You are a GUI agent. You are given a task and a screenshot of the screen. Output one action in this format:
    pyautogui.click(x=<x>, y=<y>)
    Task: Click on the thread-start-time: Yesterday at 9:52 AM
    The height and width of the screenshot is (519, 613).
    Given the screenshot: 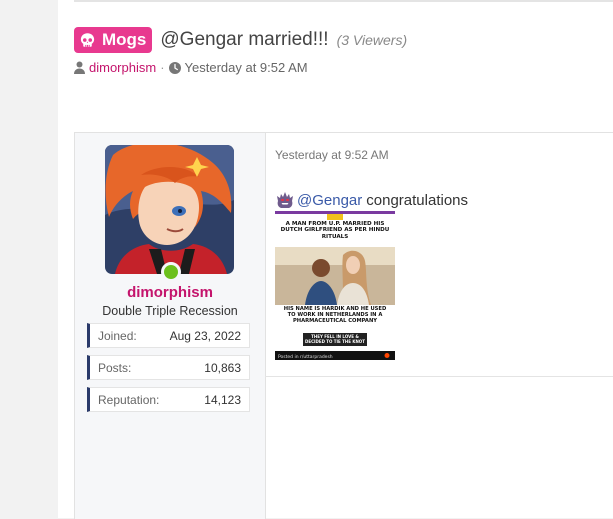 What is the action you would take?
    pyautogui.click(x=246, y=67)
    